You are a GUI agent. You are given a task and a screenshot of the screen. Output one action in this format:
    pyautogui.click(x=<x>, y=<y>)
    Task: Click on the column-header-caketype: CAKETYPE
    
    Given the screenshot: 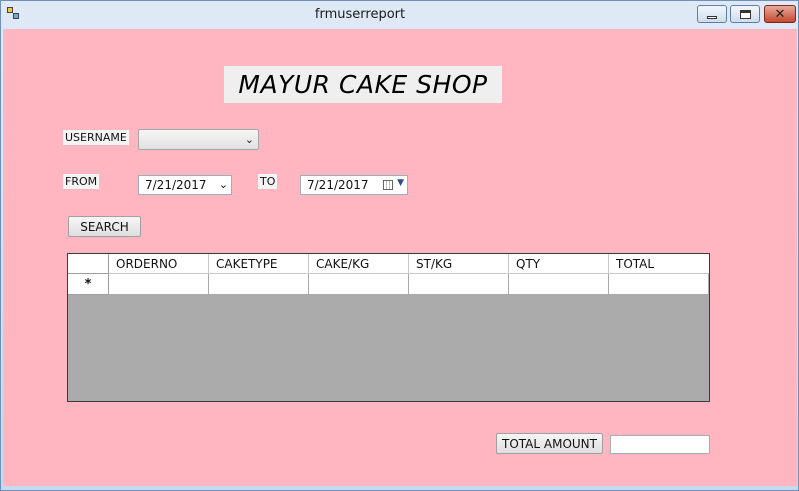 What is the action you would take?
    pyautogui.click(x=259, y=264)
    